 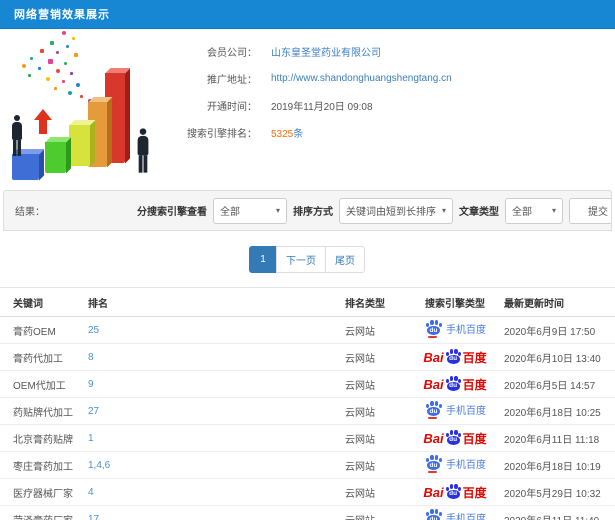 I want to click on updated-cell: 2020年6月11日 11:18, so click(x=559, y=438).